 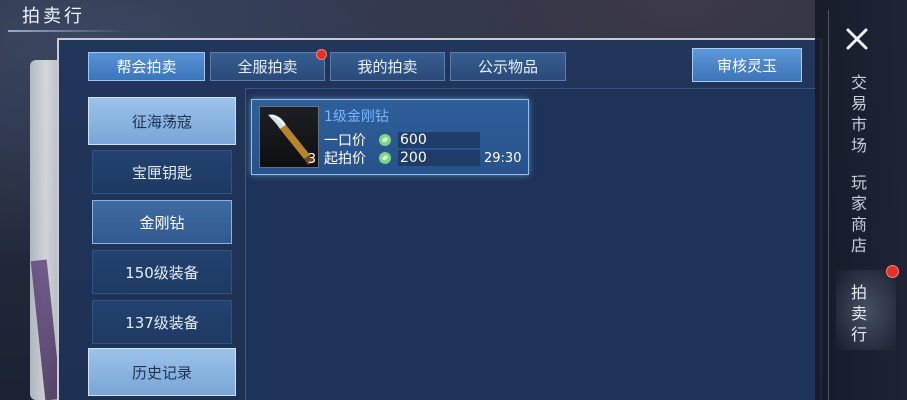 What do you see at coordinates (859, 214) in the screenshot?
I see `nav-player-shop: 玩家商店` at bounding box center [859, 214].